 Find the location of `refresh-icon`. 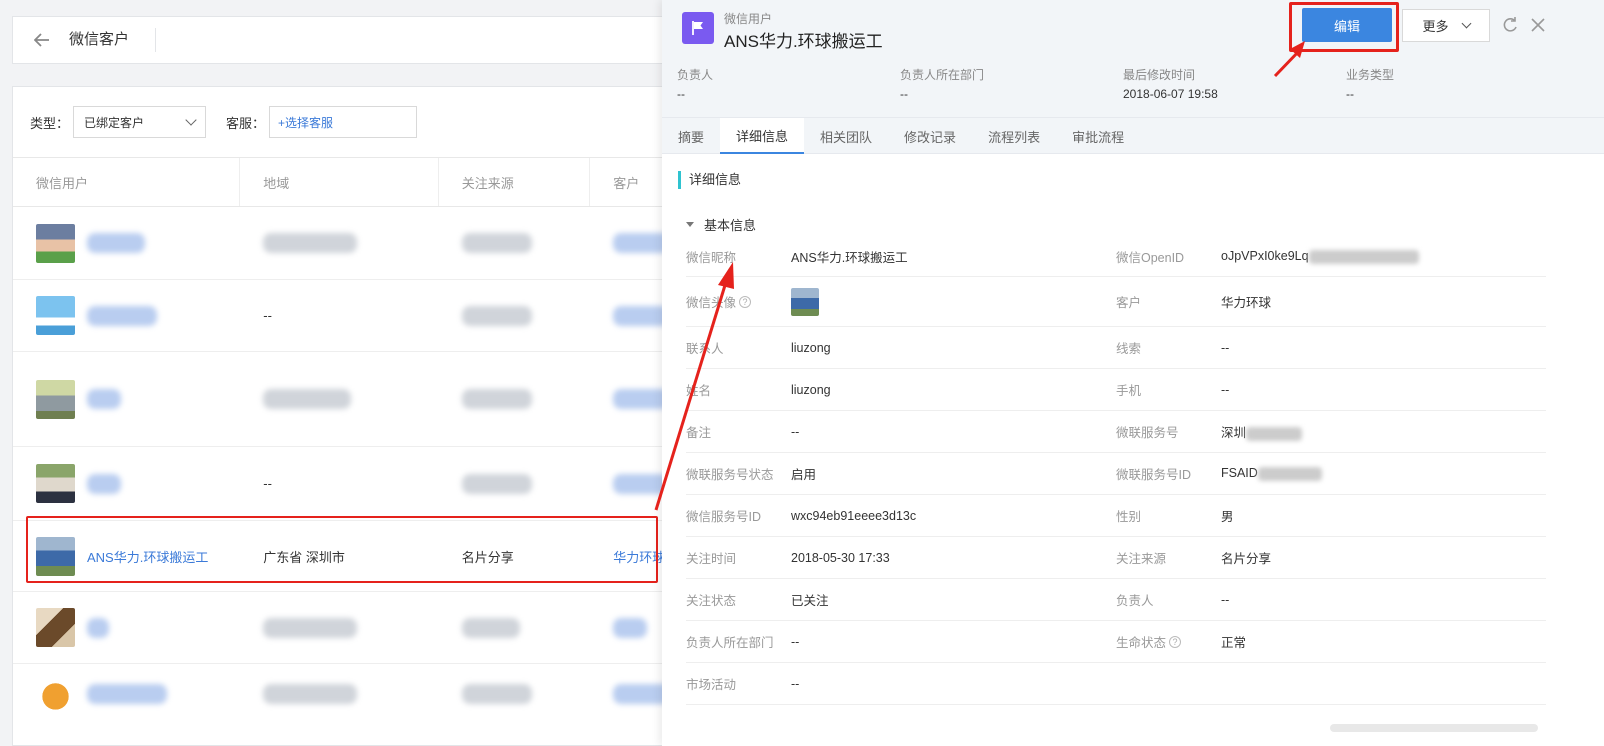

refresh-icon is located at coordinates (1510, 25).